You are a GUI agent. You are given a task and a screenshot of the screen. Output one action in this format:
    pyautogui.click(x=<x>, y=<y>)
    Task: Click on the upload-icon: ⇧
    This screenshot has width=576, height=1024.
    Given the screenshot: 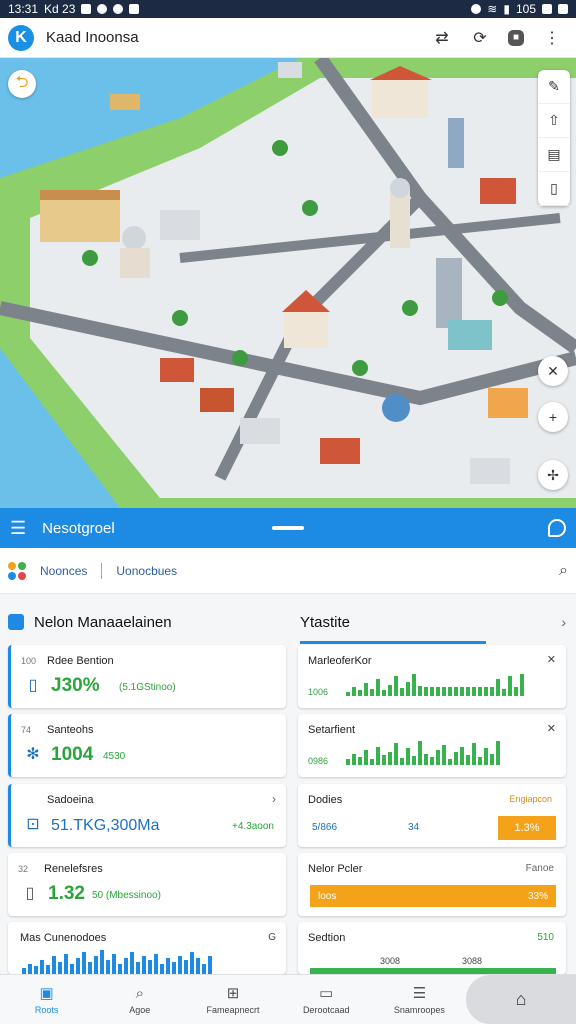 What is the action you would take?
    pyautogui.click(x=554, y=121)
    